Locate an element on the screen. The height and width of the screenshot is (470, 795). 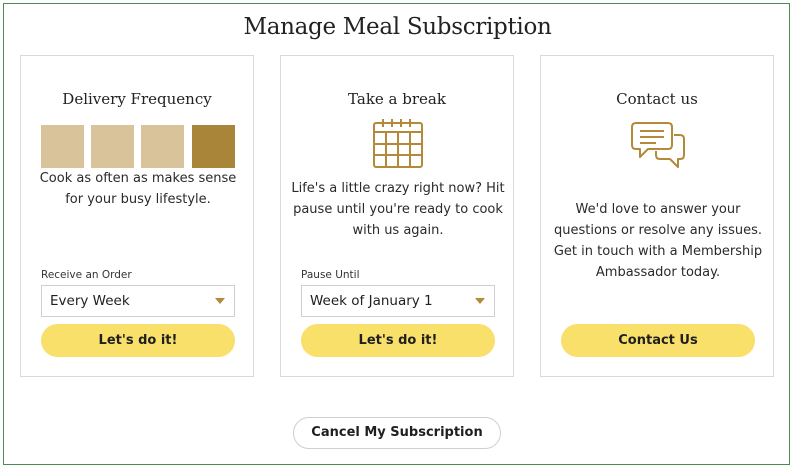
card-title: Delivery Frequency is located at coordinates (137, 99).